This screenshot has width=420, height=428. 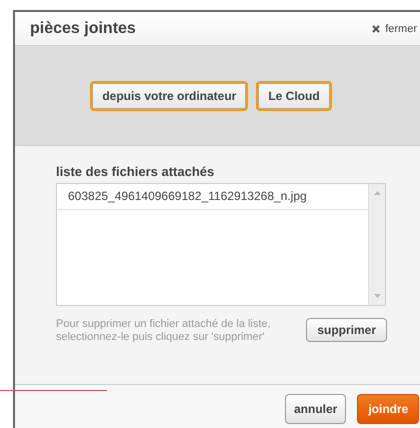 What do you see at coordinates (136, 171) in the screenshot?
I see `list-label: liste des fichiers attachés` at bounding box center [136, 171].